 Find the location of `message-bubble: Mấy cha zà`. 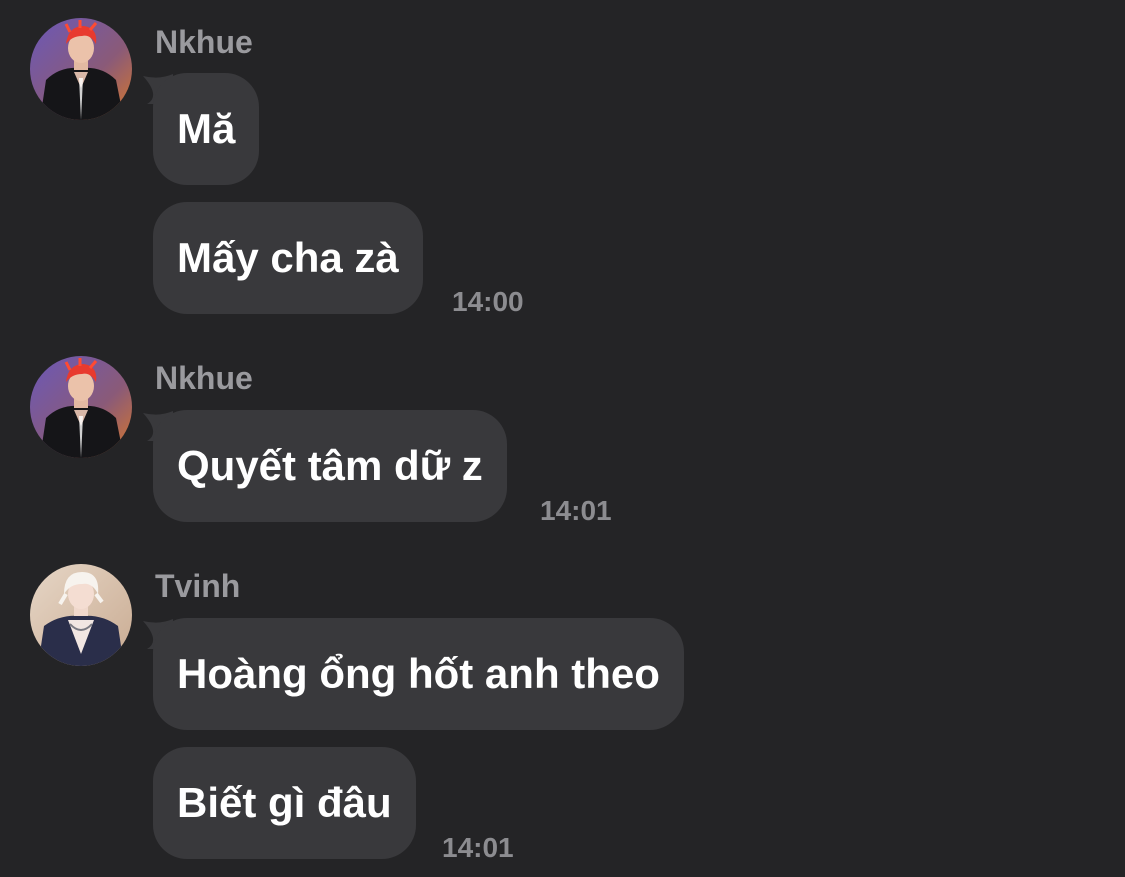

message-bubble: Mấy cha zà is located at coordinates (288, 258).